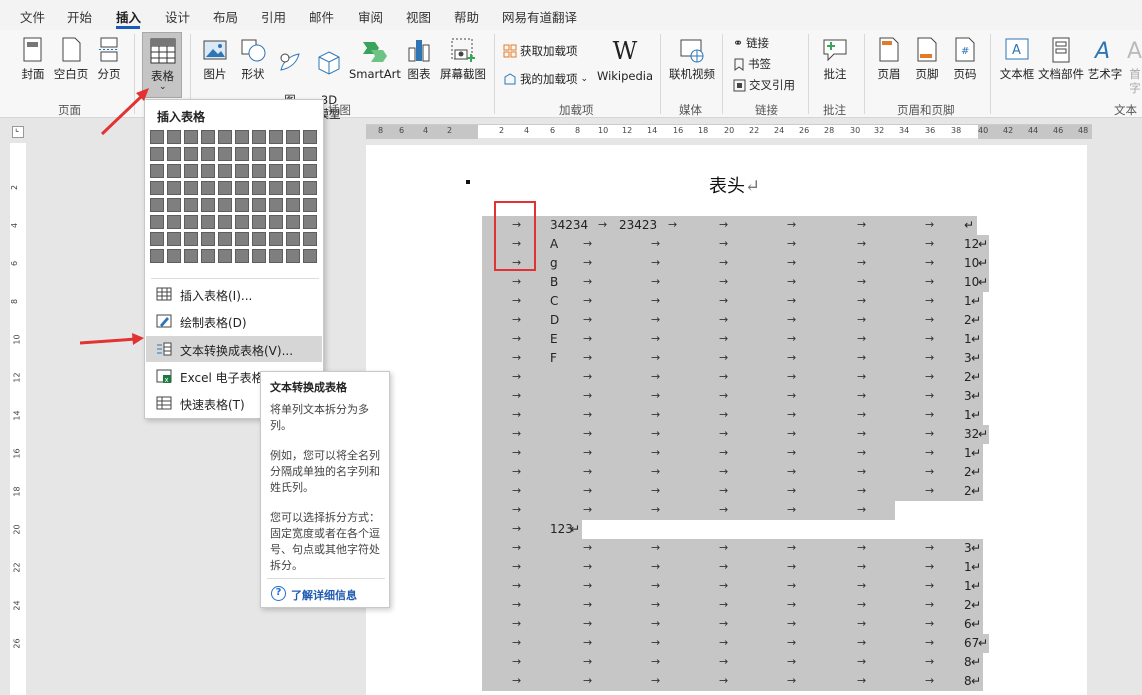 This screenshot has width=1142, height=695. What do you see at coordinates (71, 58) in the screenshot?
I see `blank-page-button: 空白页` at bounding box center [71, 58].